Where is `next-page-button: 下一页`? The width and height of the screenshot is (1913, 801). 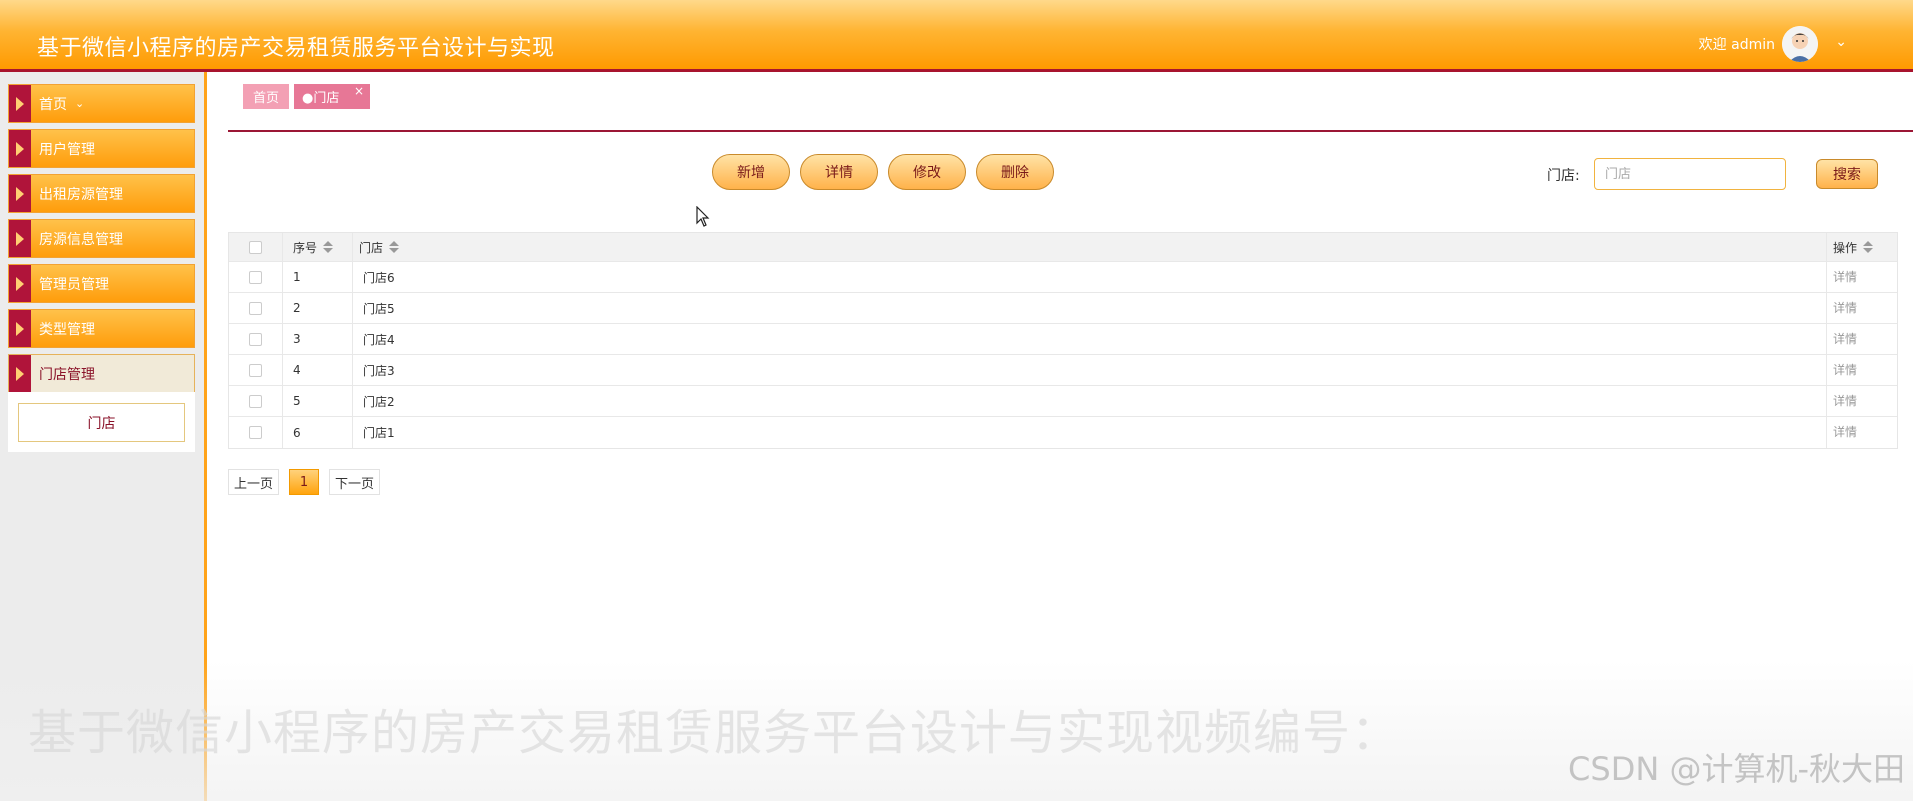
next-page-button: 下一页 is located at coordinates (354, 482).